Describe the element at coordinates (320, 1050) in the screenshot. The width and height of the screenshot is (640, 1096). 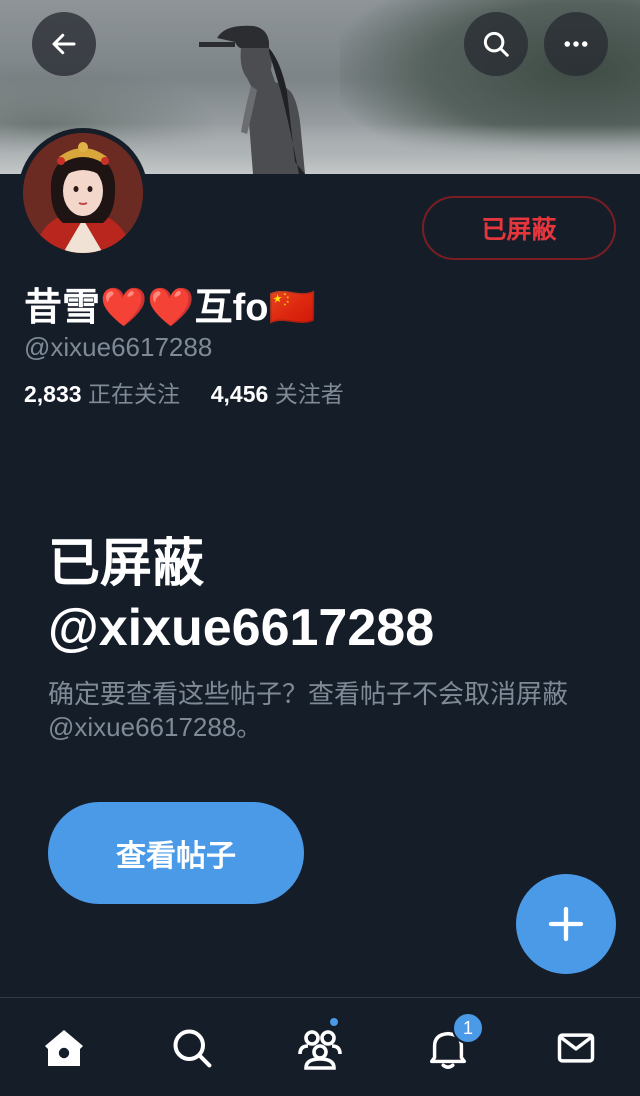
I see `communities-icon` at that location.